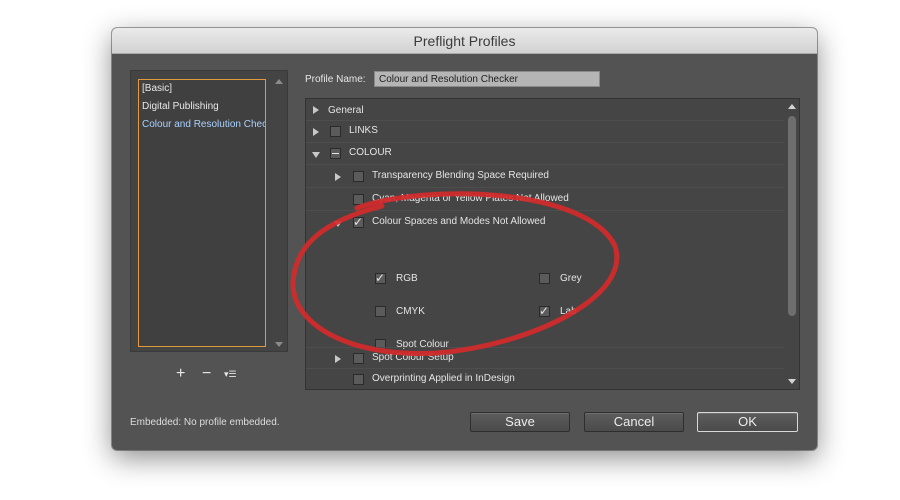 The image size is (900, 500). Describe the element at coordinates (202, 89) in the screenshot. I see `profile-item-basic: [Basic]` at that location.